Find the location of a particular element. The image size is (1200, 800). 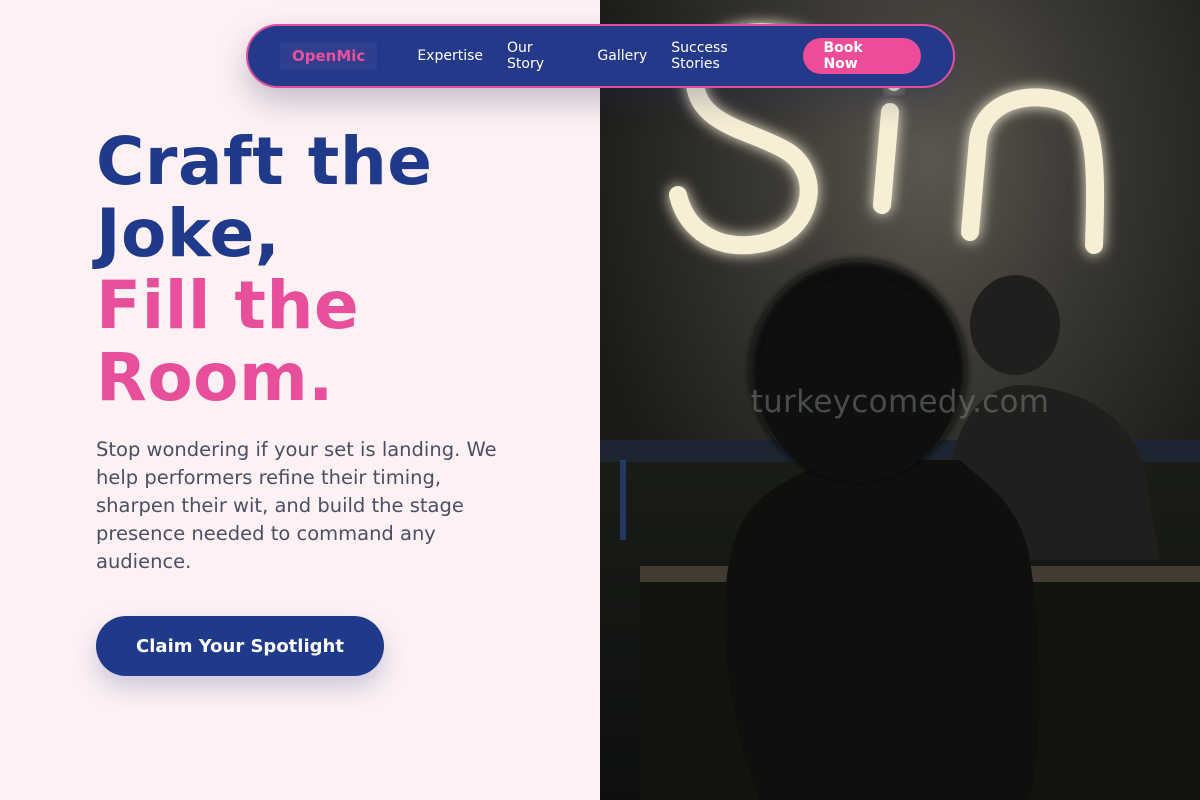

headline-line-2: Joke, is located at coordinates (188, 233).